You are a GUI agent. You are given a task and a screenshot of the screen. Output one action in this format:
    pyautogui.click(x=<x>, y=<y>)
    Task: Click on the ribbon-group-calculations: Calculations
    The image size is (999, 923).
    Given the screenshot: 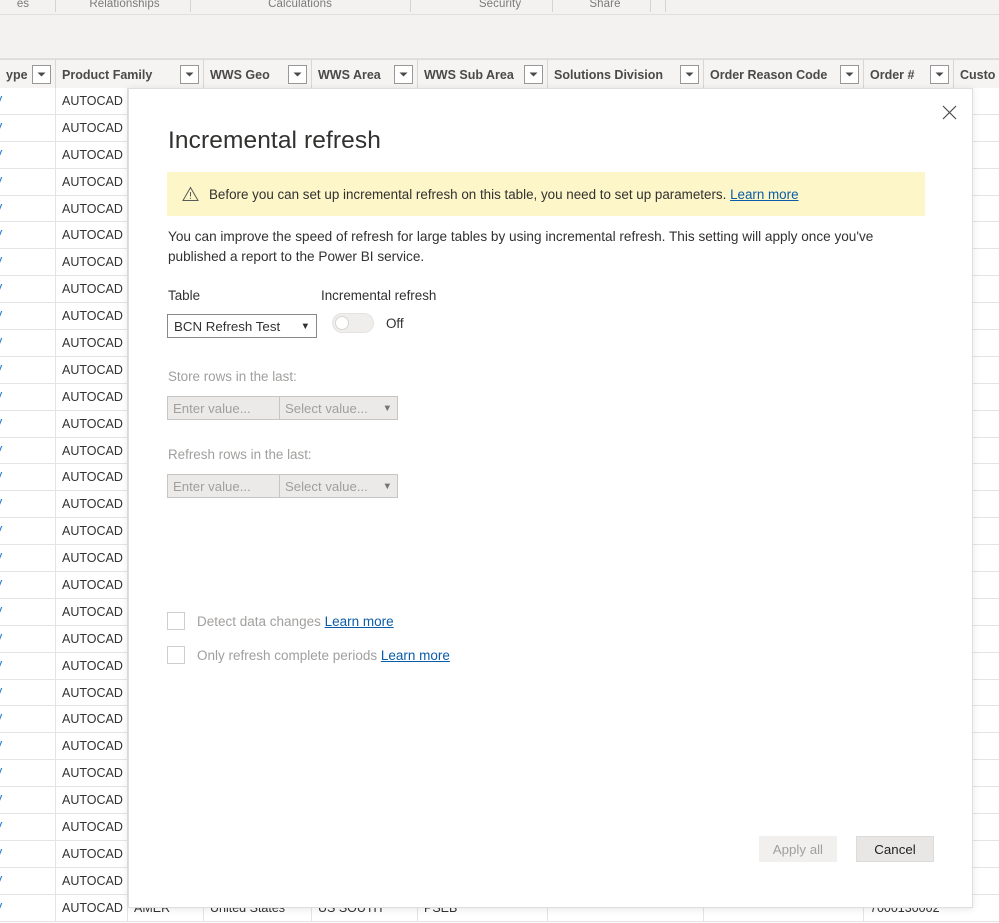 What is the action you would take?
    pyautogui.click(x=300, y=5)
    